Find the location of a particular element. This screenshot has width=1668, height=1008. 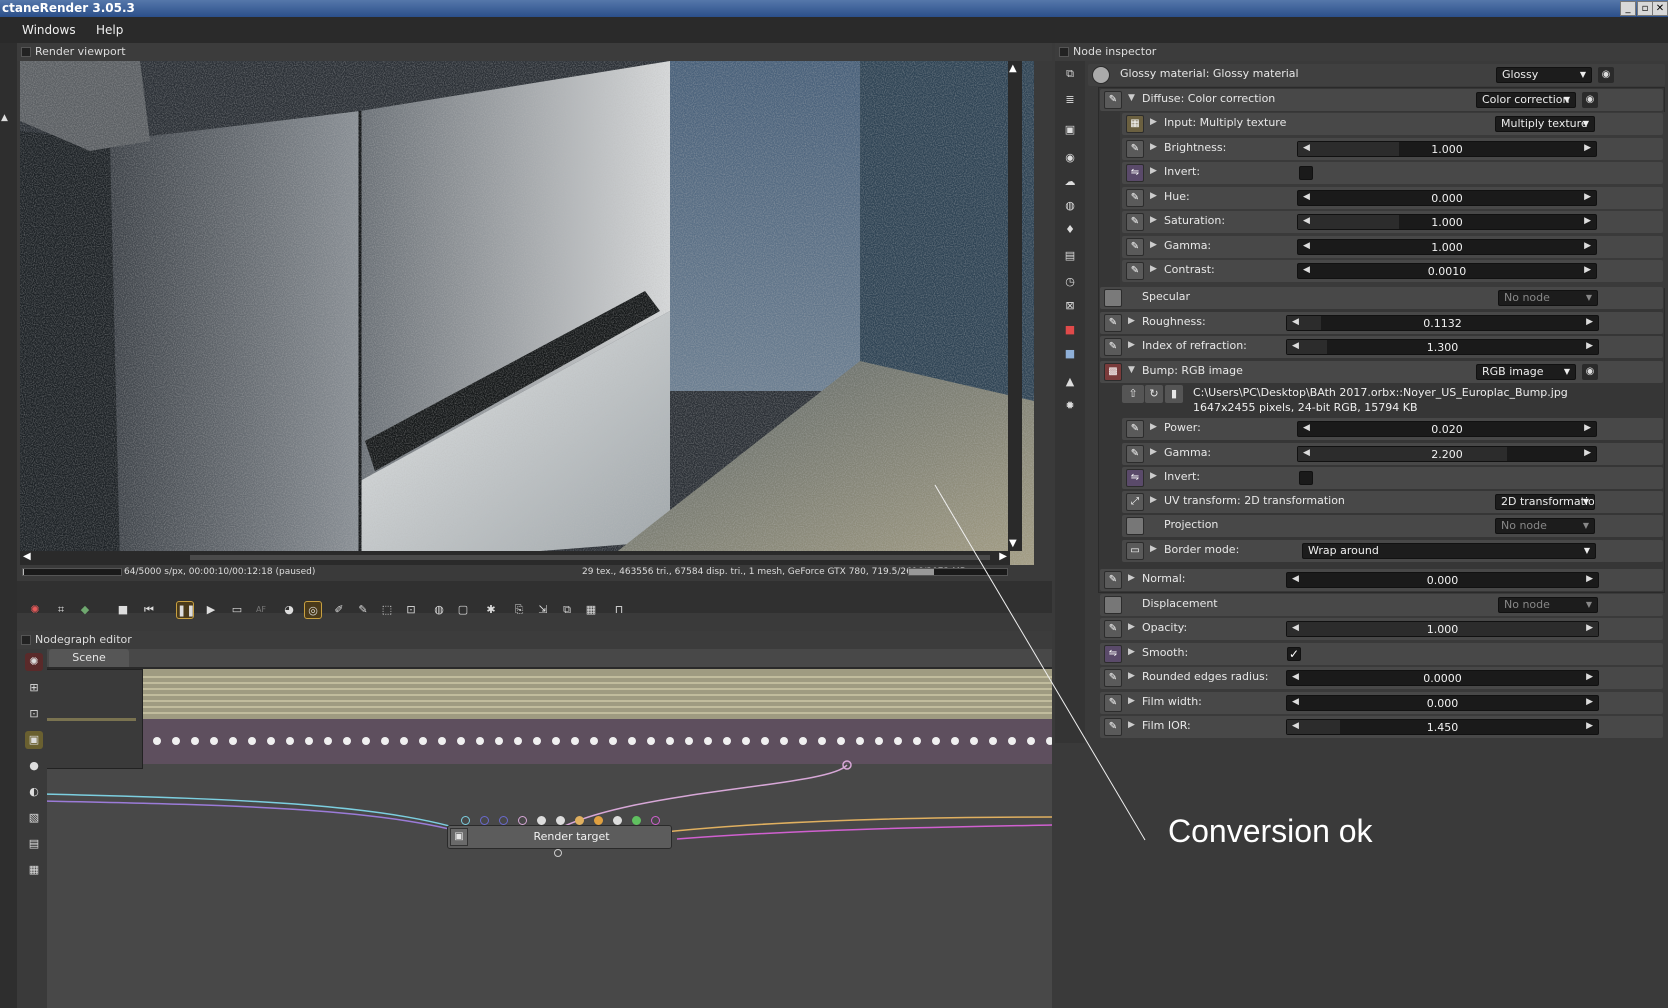

viewport-horizontal-scrollbar: ◀ ▶ is located at coordinates (515, 558).